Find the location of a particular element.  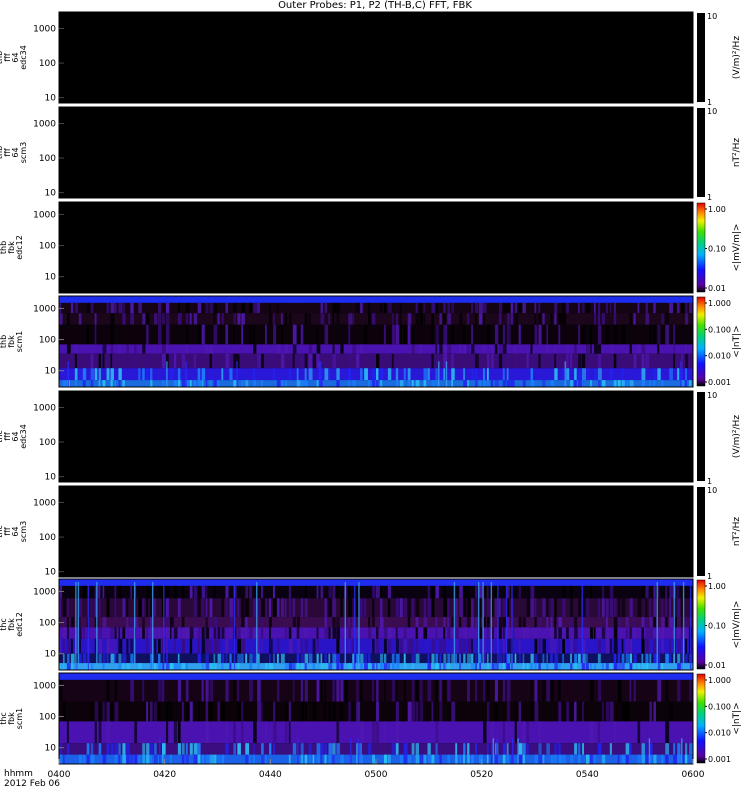

panel-5: 100010010thc fff 64 edc34101(V/m)²/Hz is located at coordinates (371, 438).